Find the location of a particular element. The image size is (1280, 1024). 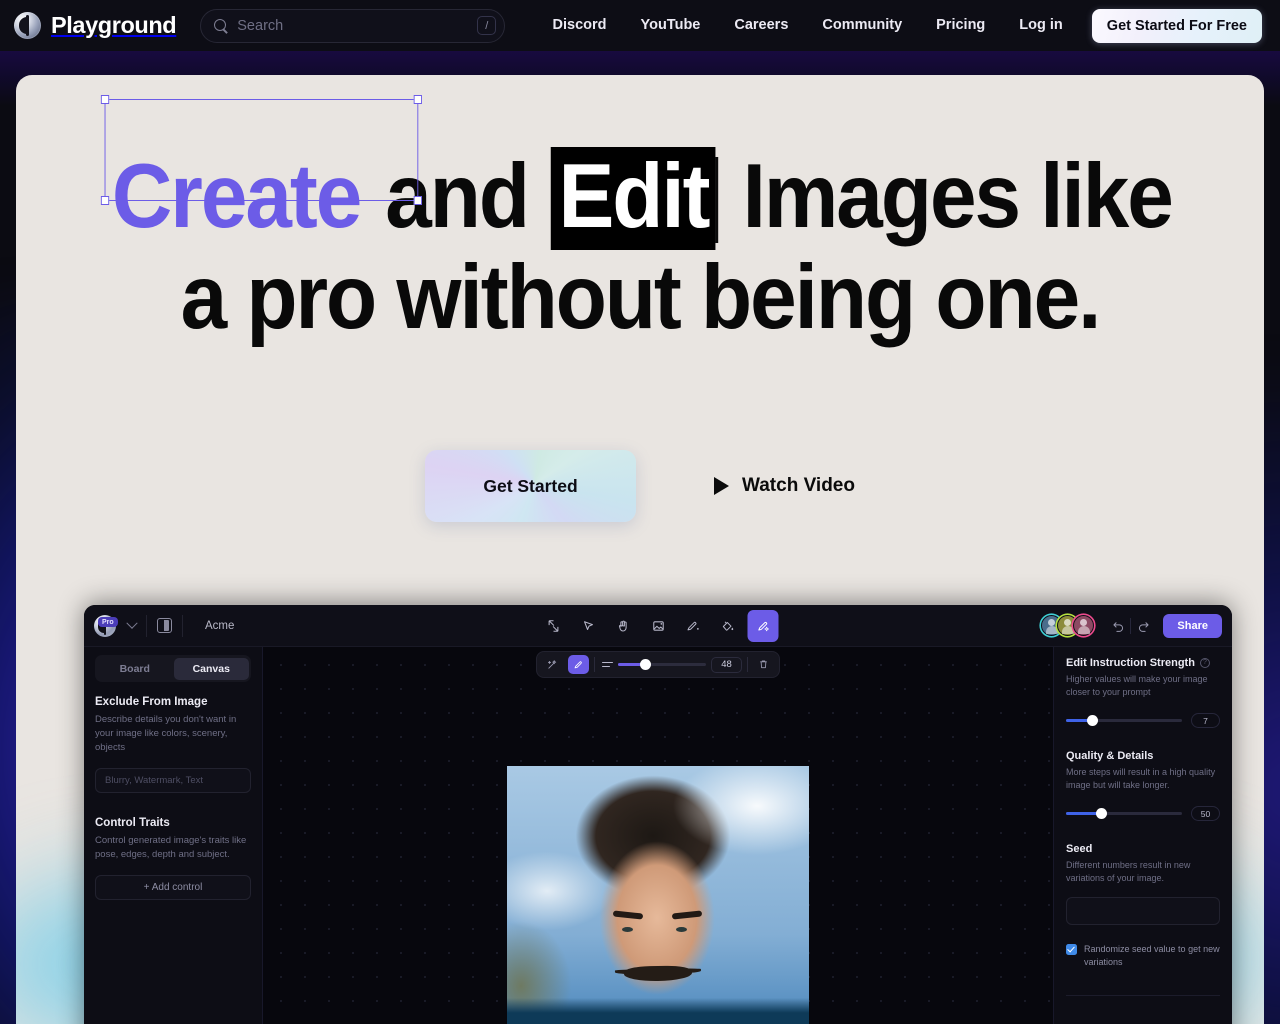

playground-logo-icon is located at coordinates (27, 25).